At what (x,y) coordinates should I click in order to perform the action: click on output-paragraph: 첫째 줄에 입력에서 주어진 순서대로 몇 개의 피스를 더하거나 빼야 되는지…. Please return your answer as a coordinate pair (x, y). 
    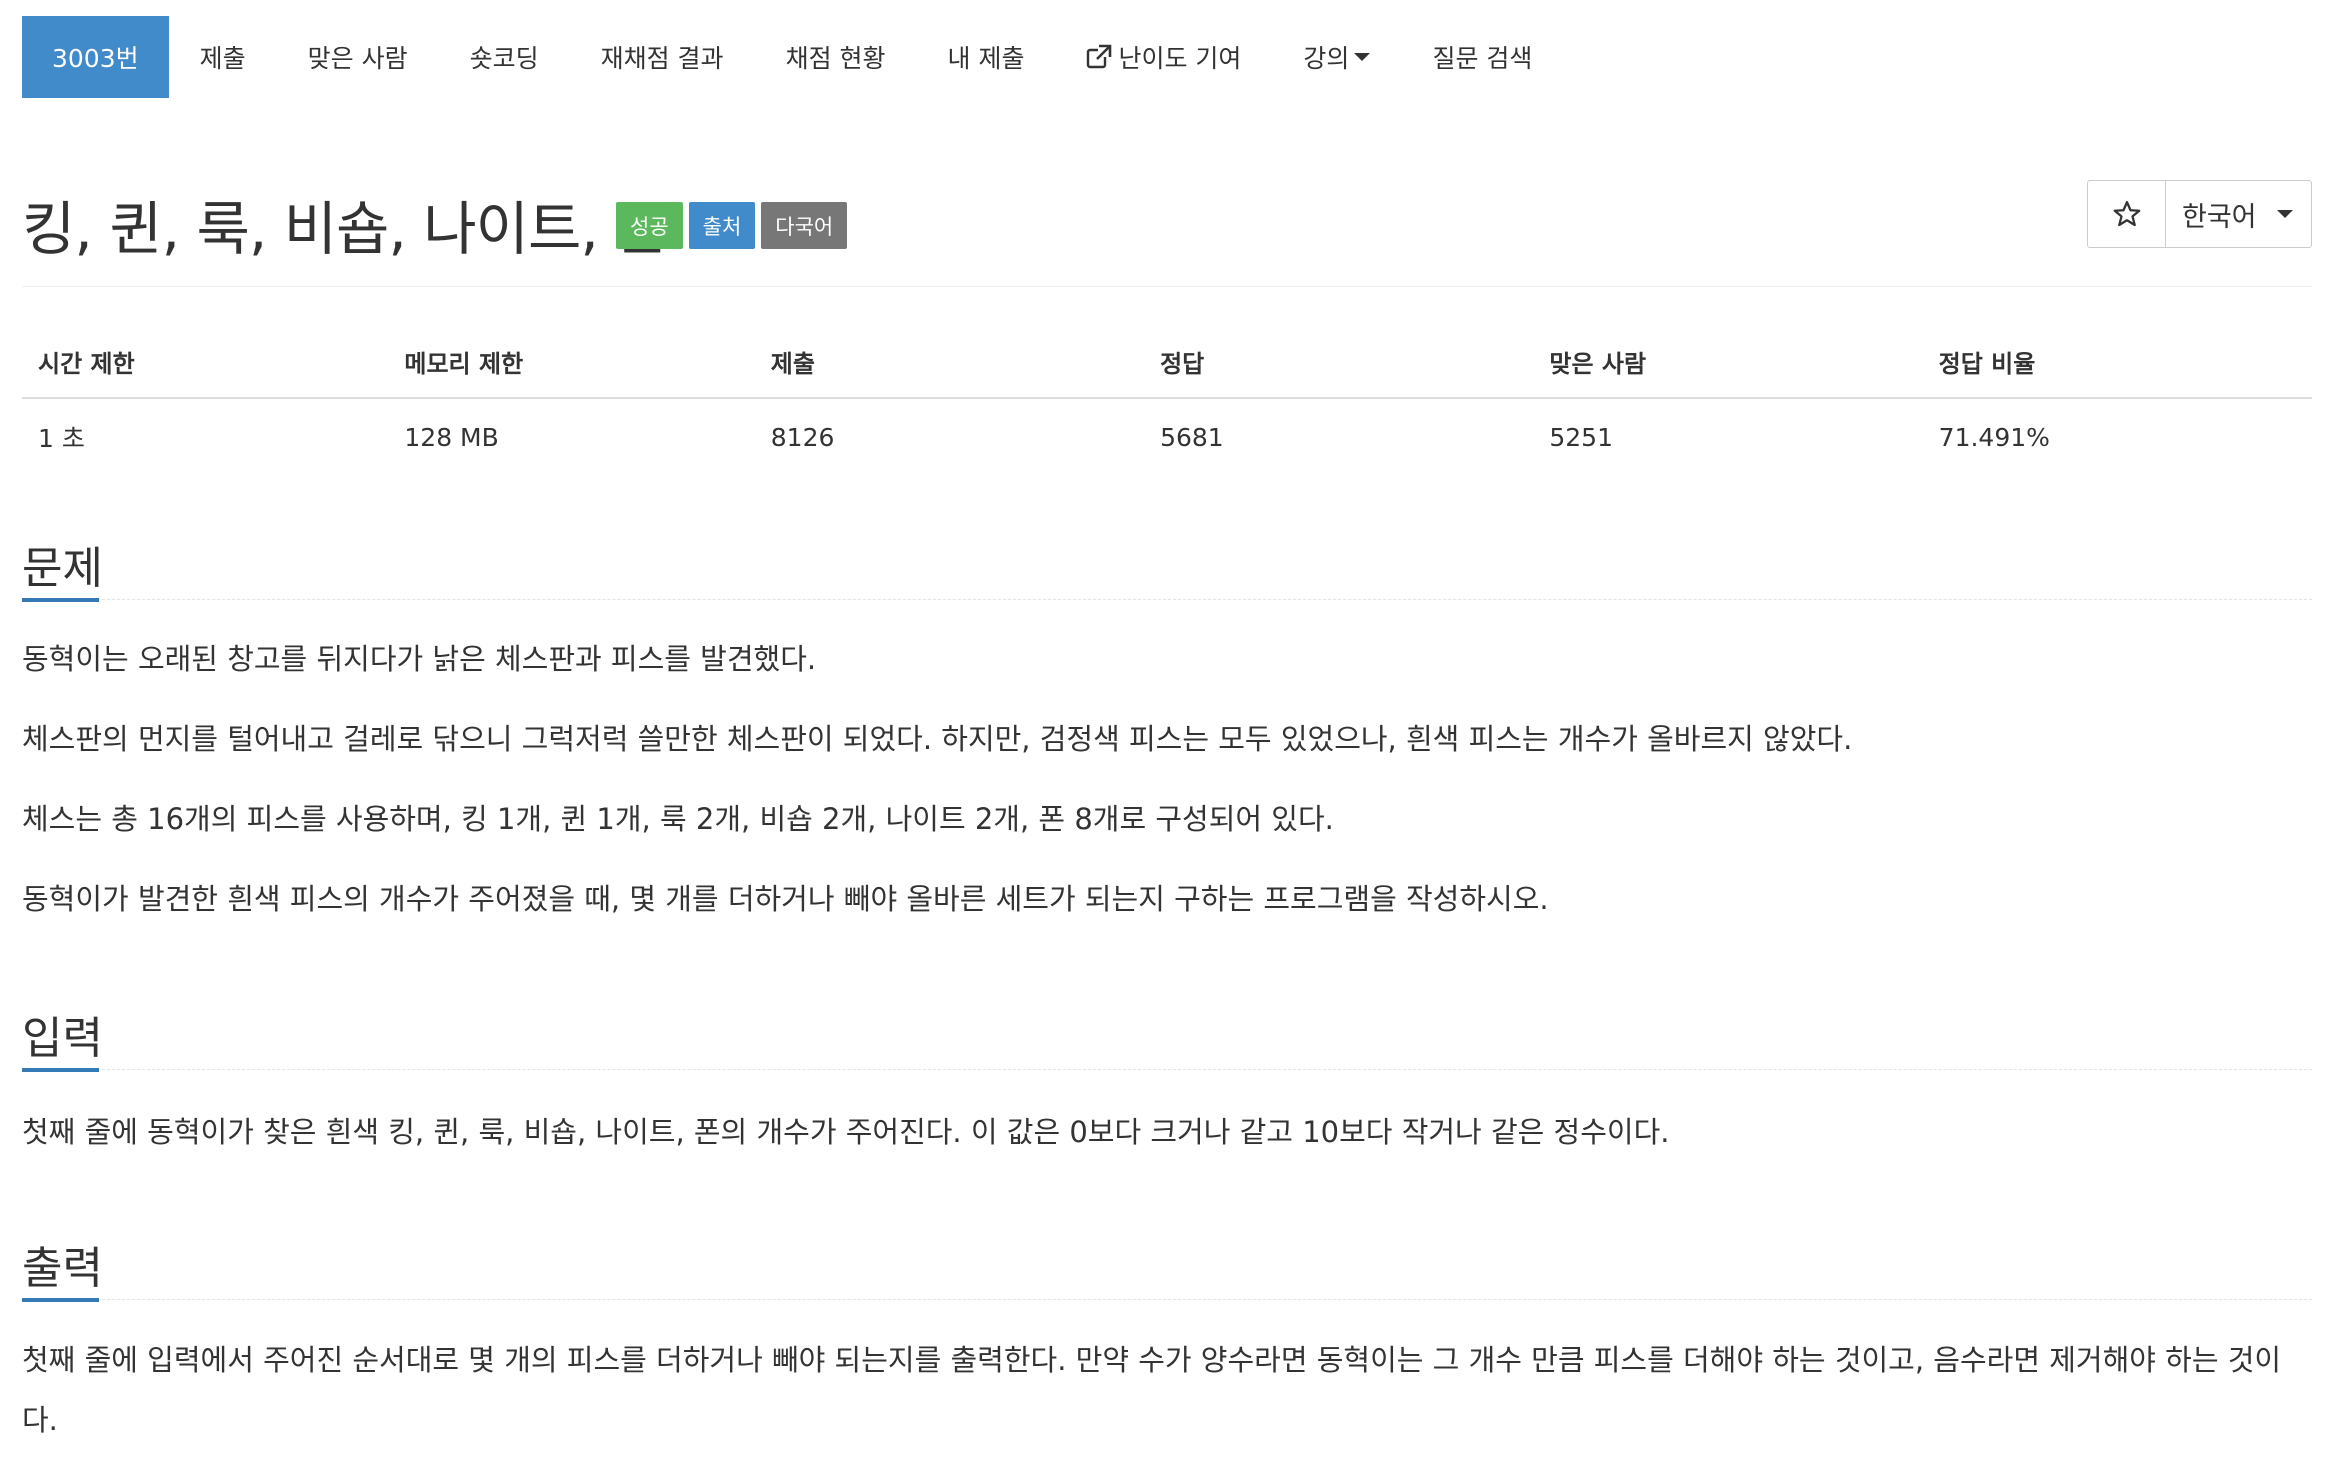
    Looking at the image, I should click on (1152, 1390).